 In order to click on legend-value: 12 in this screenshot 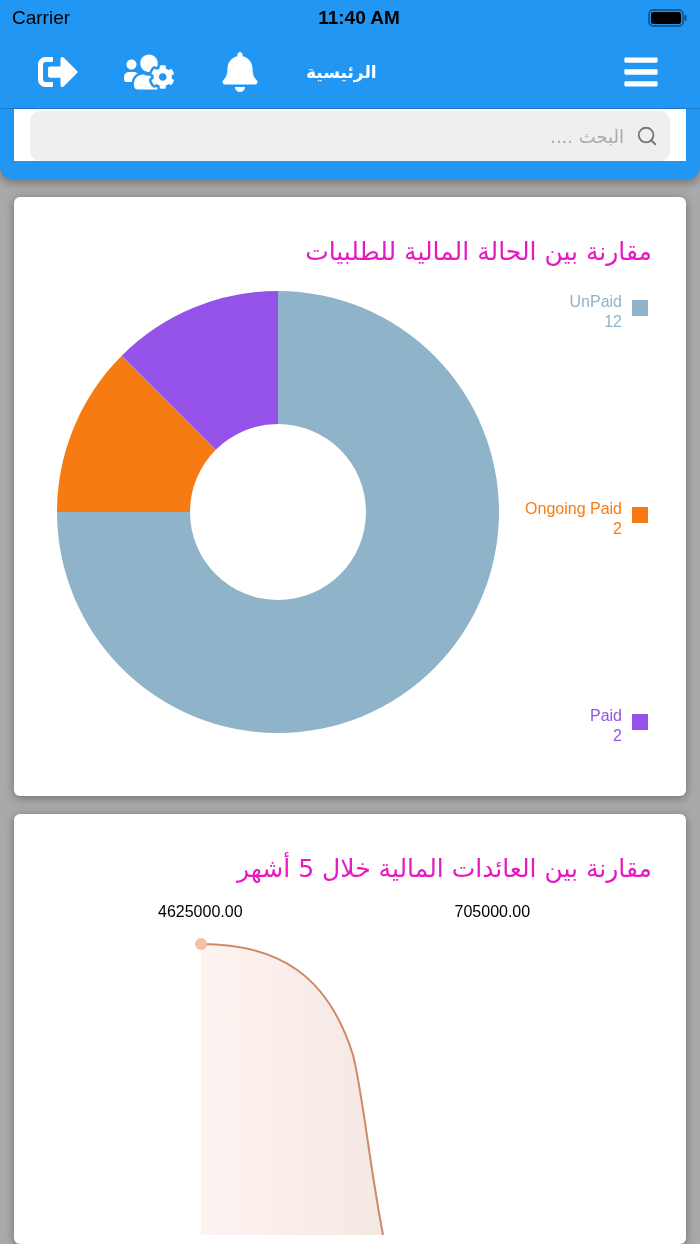, I will do `click(613, 322)`.